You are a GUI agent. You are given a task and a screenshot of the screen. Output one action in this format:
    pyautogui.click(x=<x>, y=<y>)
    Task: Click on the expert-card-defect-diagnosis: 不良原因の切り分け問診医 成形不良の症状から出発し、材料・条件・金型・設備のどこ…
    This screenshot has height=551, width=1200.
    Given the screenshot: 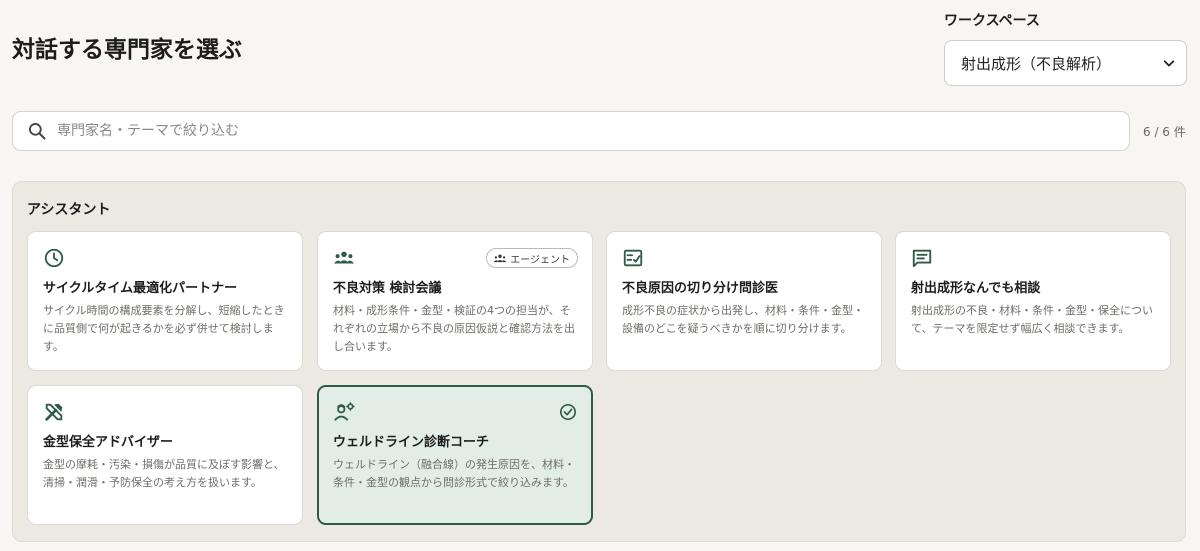 What is the action you would take?
    pyautogui.click(x=744, y=301)
    